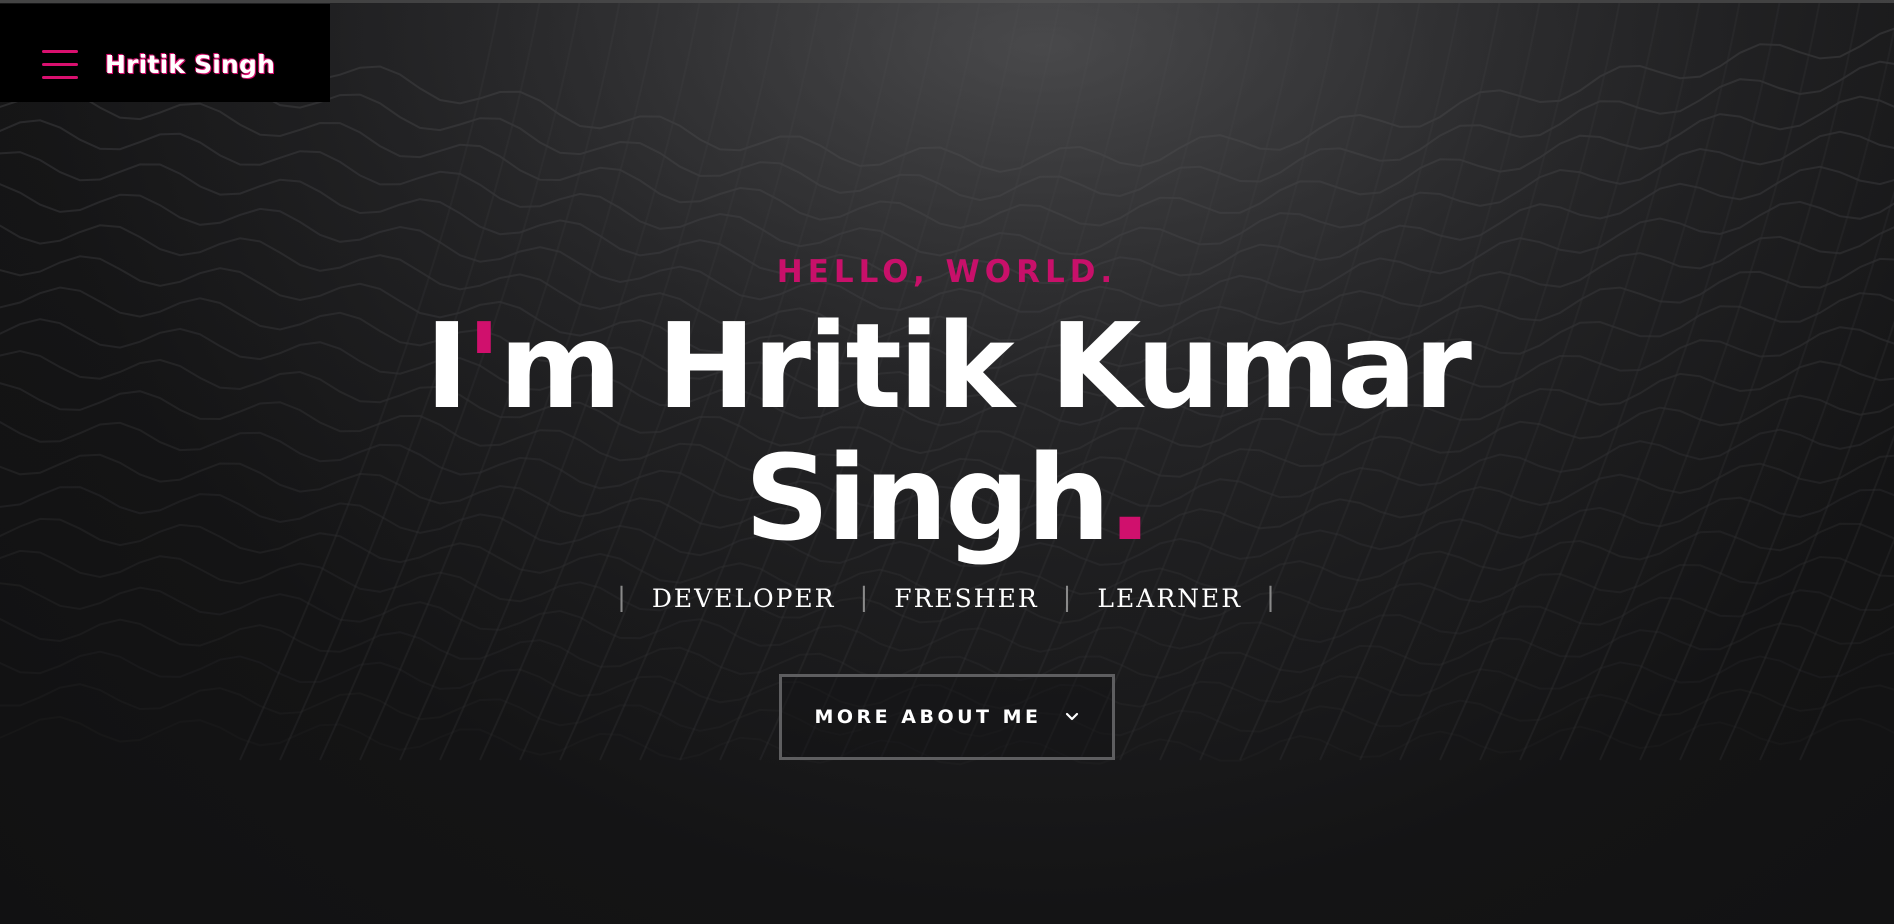 Image resolution: width=1894 pixels, height=924 pixels. What do you see at coordinates (446, 366) in the screenshot?
I see `headline-i: I` at bounding box center [446, 366].